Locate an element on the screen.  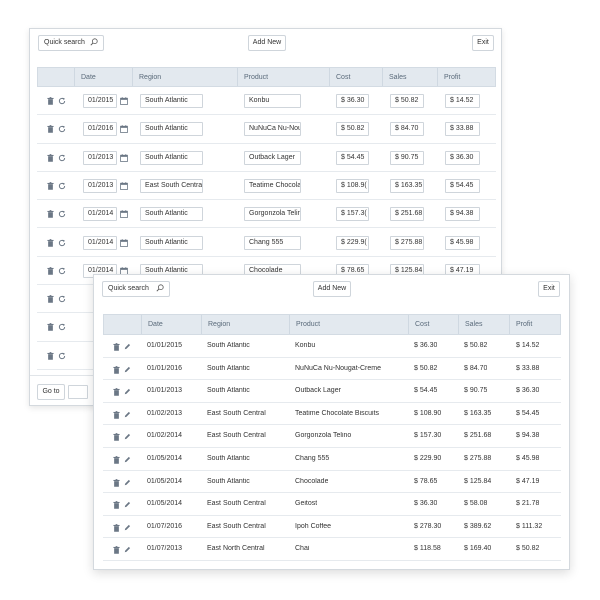
profit-input: $ 94.38 is located at coordinates (462, 214).